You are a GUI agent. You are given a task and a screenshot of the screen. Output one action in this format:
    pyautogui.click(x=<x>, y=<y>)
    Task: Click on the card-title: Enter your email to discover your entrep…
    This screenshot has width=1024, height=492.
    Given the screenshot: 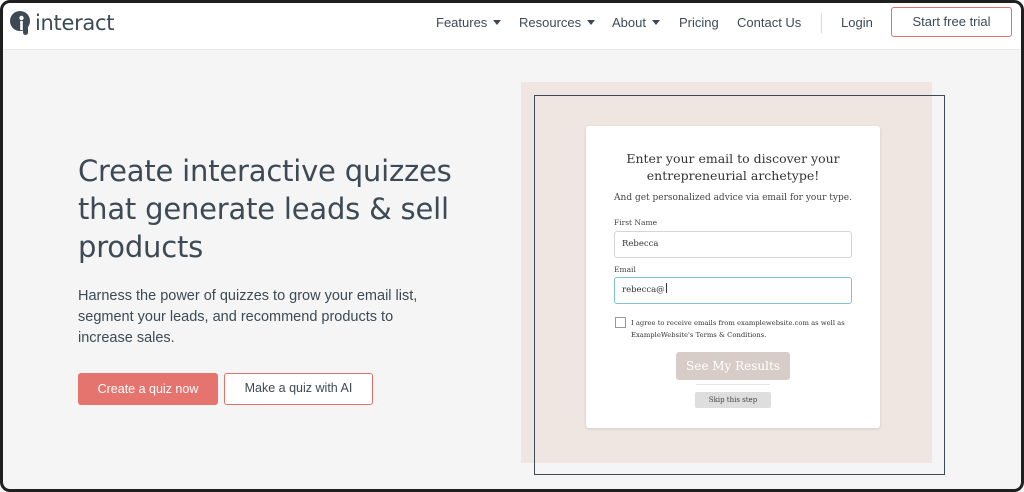 What is the action you would take?
    pyautogui.click(x=733, y=167)
    